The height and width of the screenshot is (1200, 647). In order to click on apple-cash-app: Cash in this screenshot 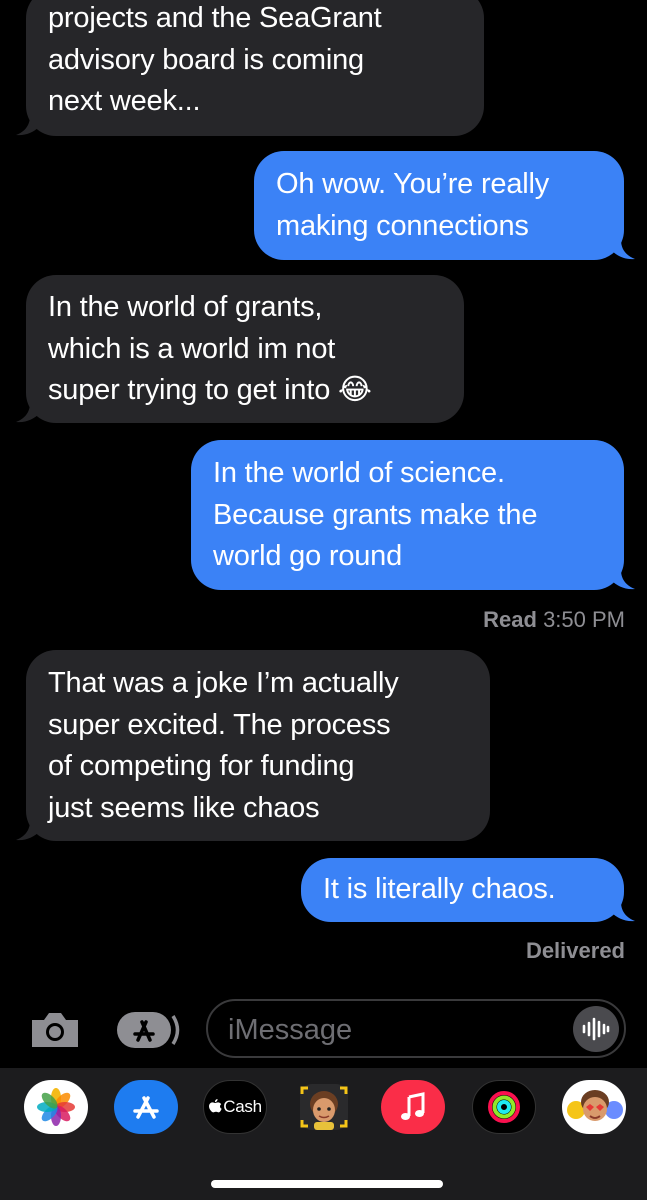, I will do `click(235, 1107)`.